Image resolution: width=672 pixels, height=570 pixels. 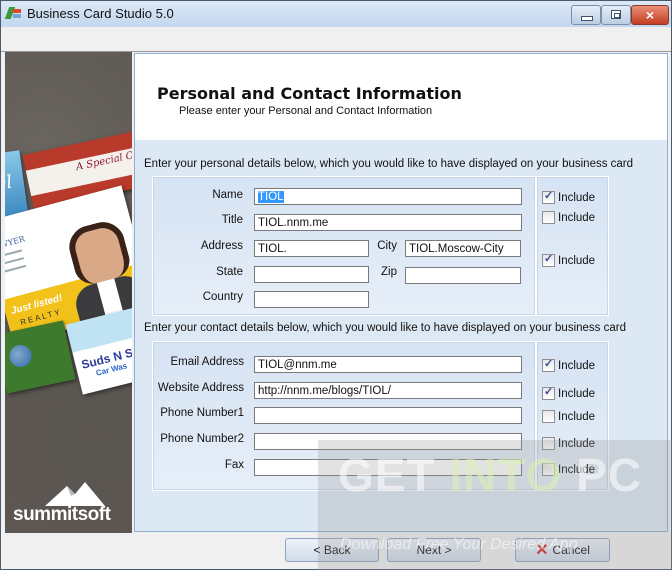 I want to click on maximize-icon, so click(x=616, y=14).